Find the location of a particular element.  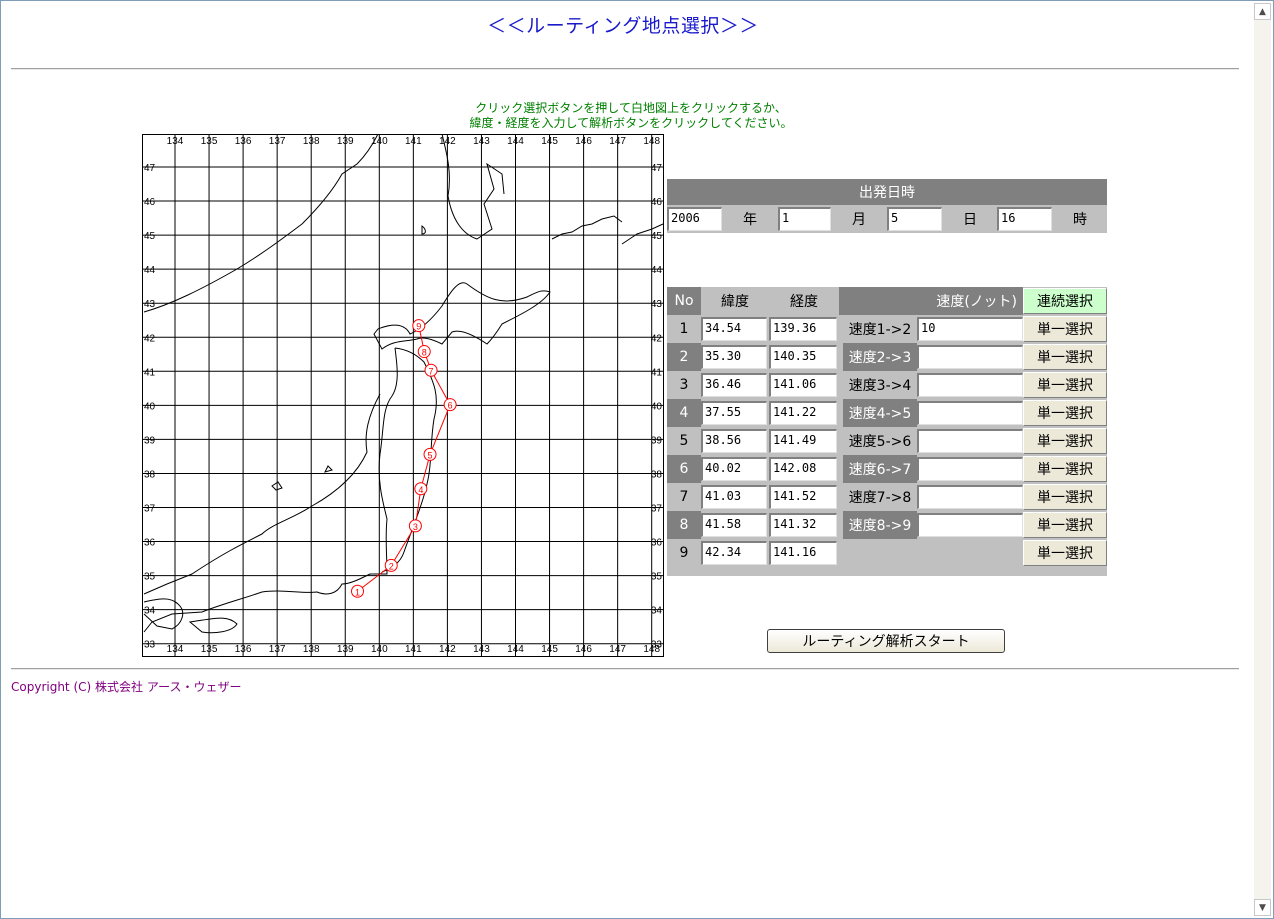

copyright: Copyright (C) 株式会社 アース・ウェザー is located at coordinates (126, 687).